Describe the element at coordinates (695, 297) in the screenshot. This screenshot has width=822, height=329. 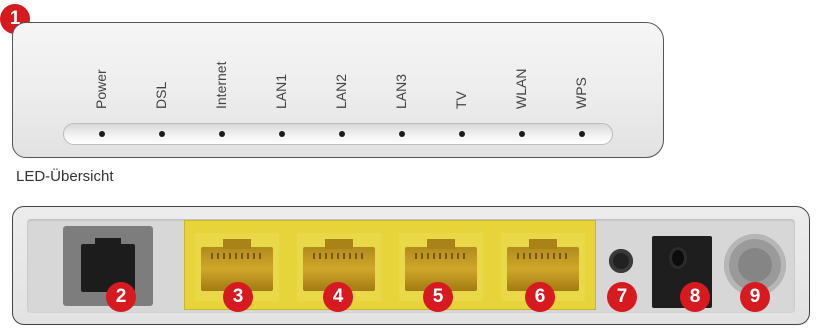
I see `badge-8: 8` at that location.